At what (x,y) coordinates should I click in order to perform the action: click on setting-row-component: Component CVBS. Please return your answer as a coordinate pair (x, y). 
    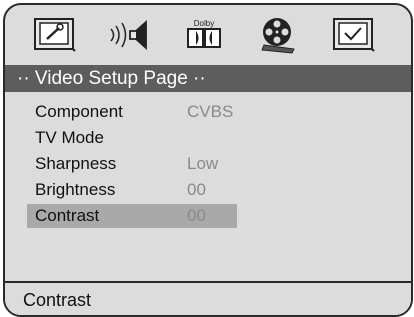
    Looking at the image, I should click on (132, 112).